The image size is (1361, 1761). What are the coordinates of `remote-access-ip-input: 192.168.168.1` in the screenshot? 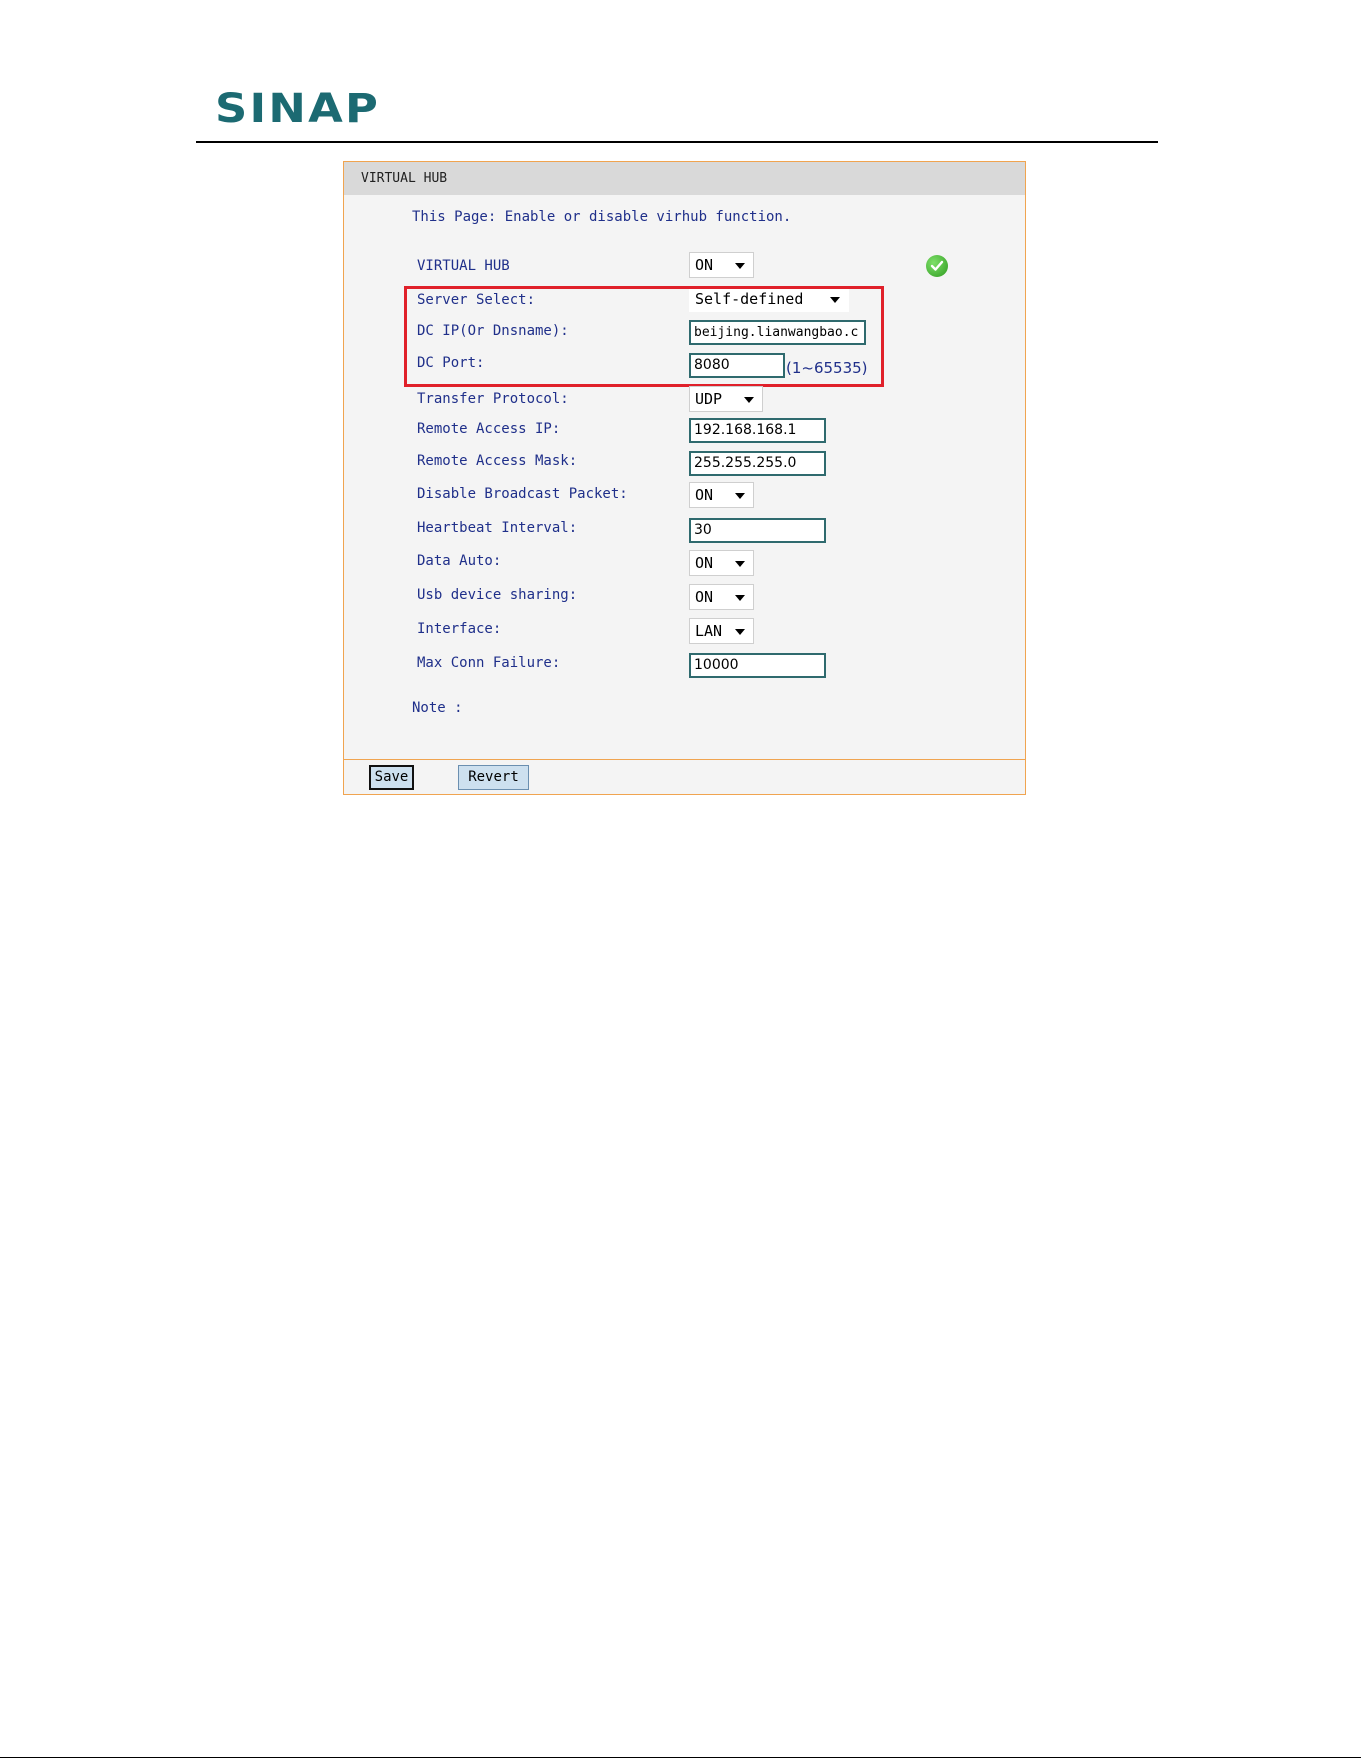 It's located at (757, 430).